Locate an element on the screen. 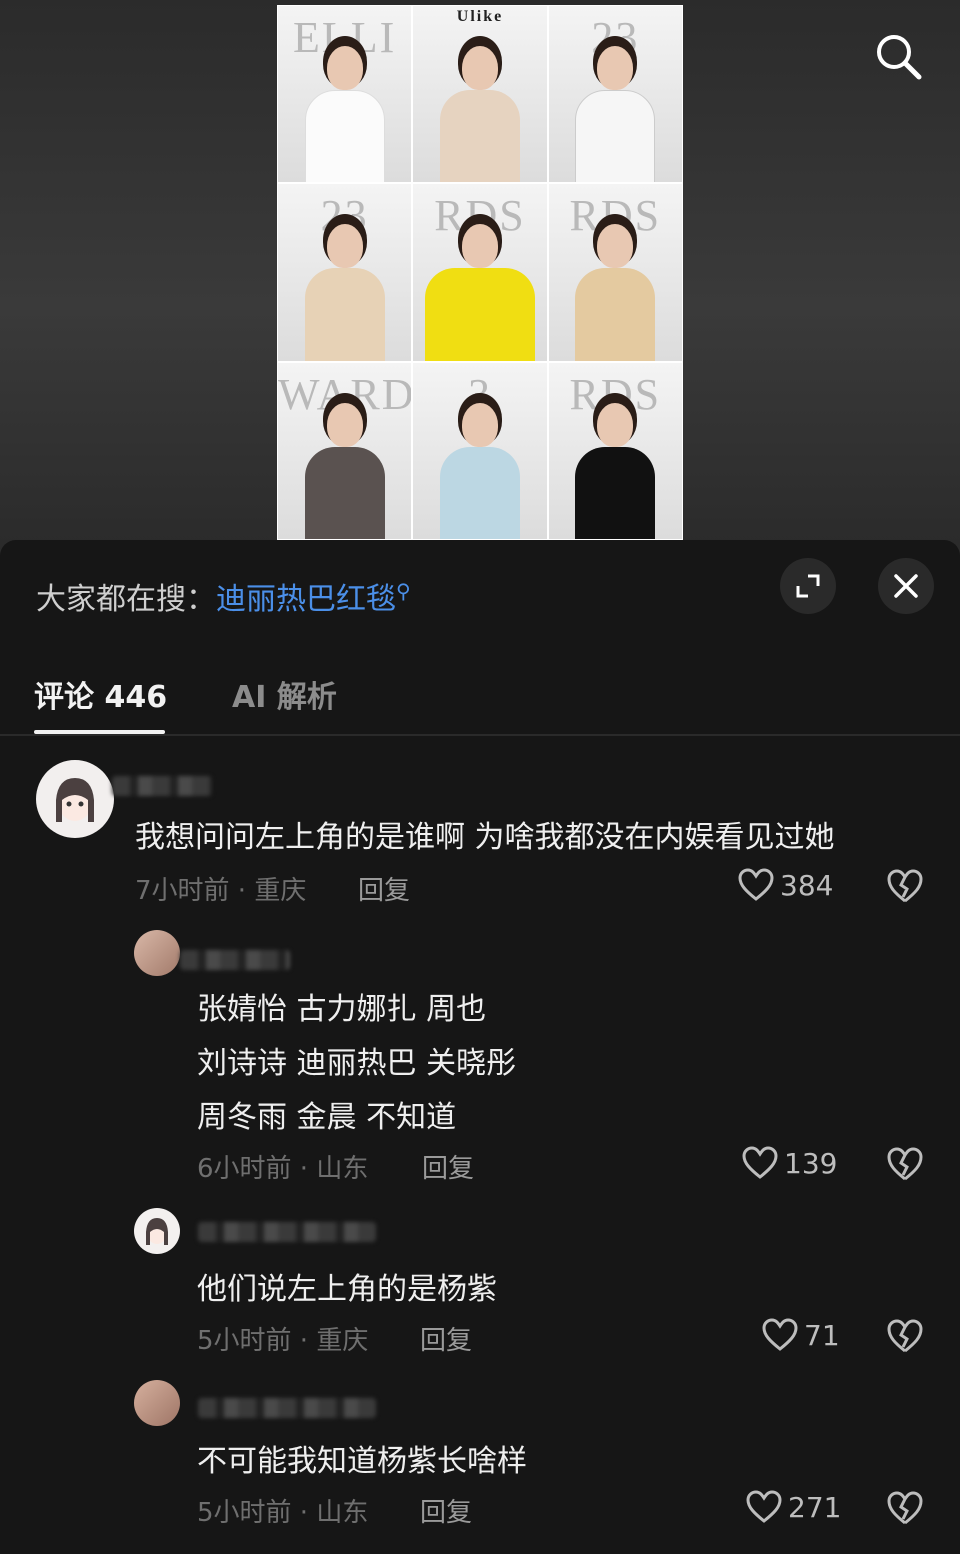 The height and width of the screenshot is (1554, 960). trending-search: 大家都在搜：迪丽热巴红毯⚲ is located at coordinates (223, 596).